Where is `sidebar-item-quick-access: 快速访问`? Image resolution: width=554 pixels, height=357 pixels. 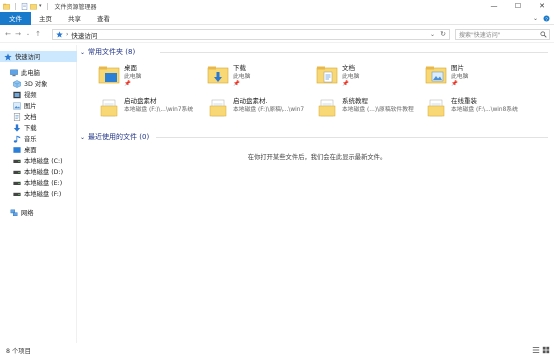 sidebar-item-quick-access: 快速访问 is located at coordinates (38, 56).